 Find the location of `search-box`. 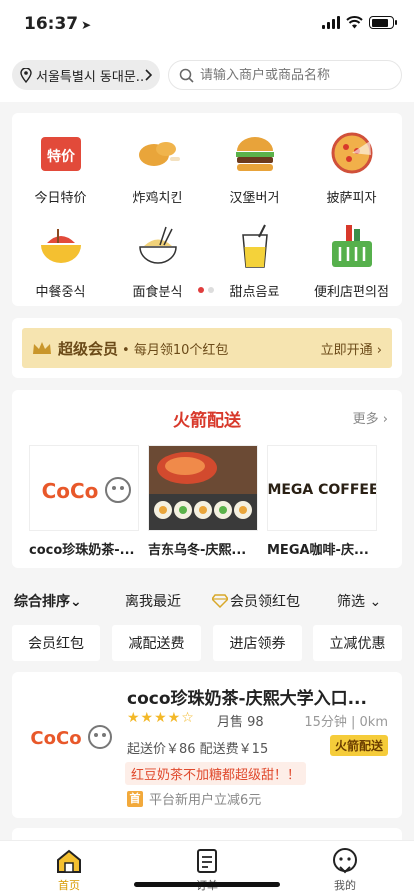

search-box is located at coordinates (285, 75).